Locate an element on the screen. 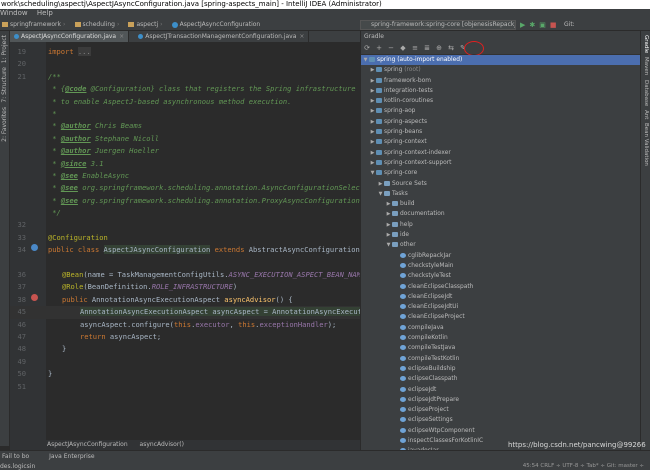 This screenshot has width=650, height=470. task-item: checkstyleMain is located at coordinates (500, 266).